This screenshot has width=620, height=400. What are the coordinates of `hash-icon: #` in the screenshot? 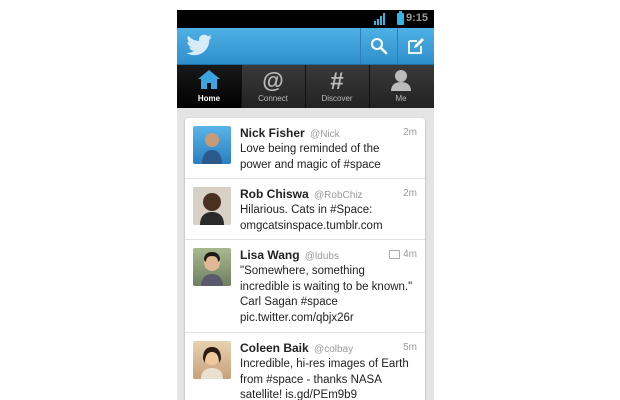 It's located at (336, 80).